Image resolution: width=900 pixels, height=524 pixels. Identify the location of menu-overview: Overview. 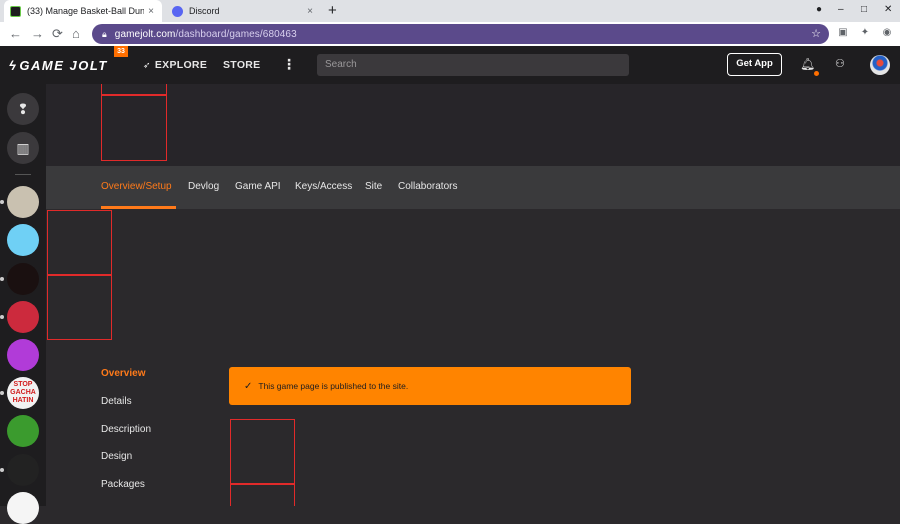
(123, 373).